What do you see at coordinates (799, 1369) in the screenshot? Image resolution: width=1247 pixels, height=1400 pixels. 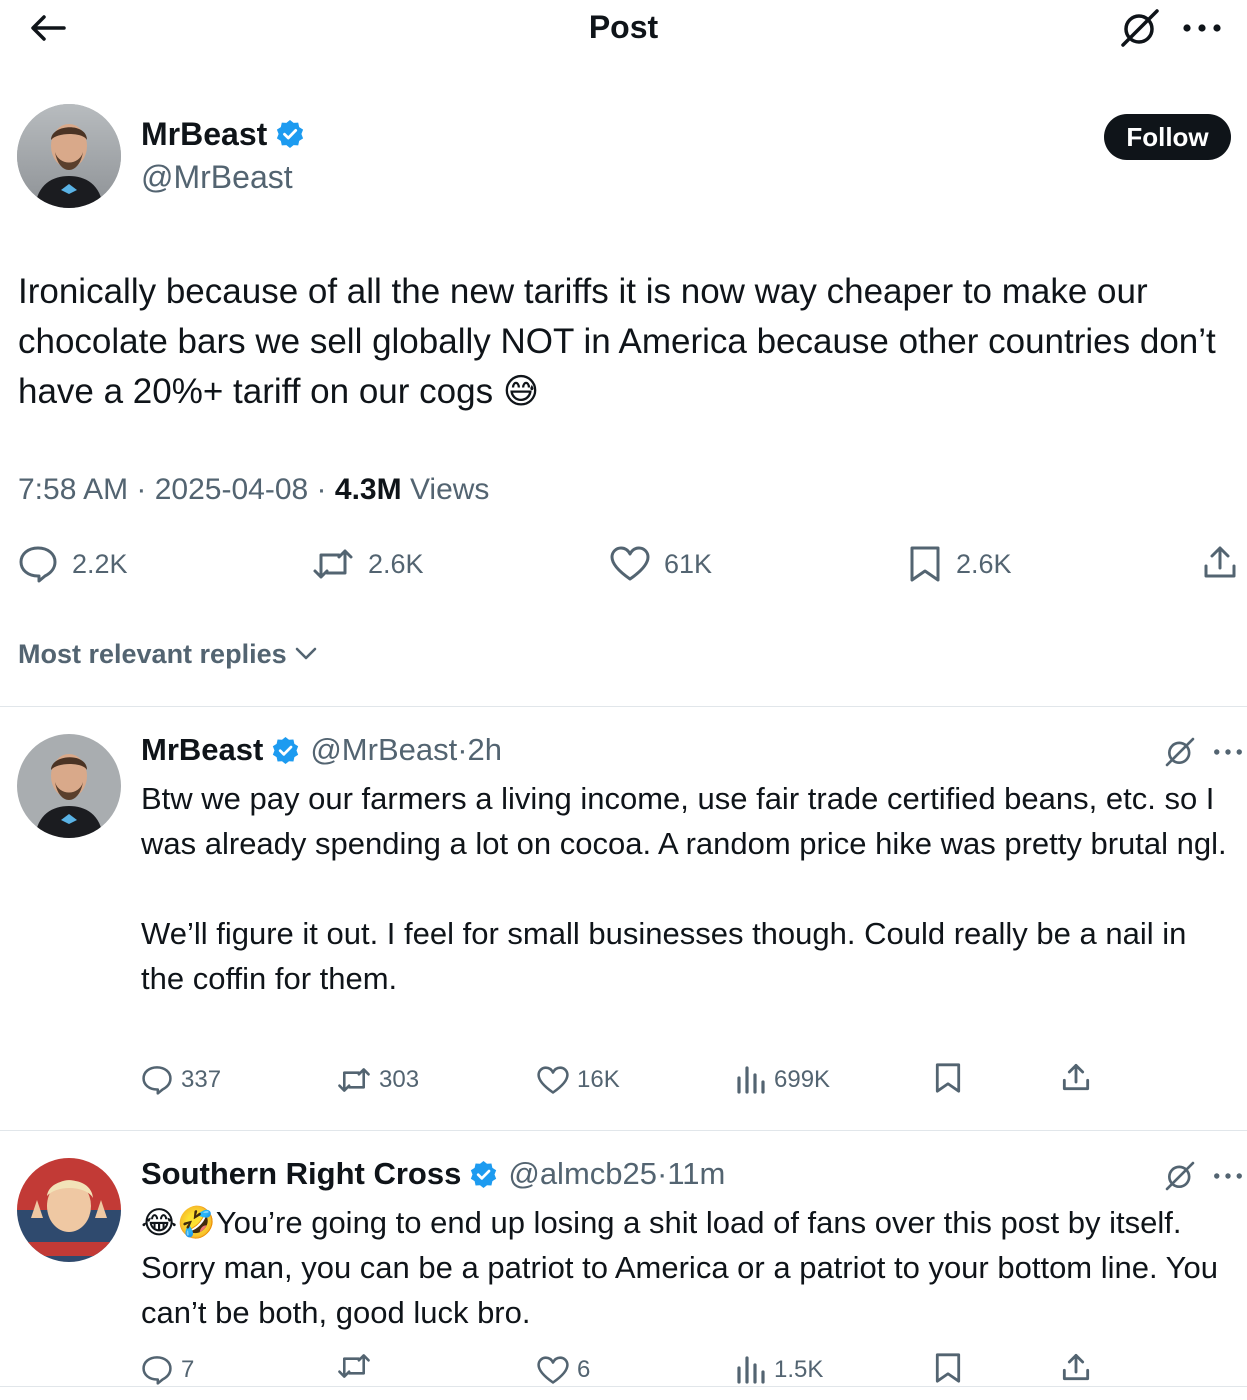 I see `views-count: 1.5K` at bounding box center [799, 1369].